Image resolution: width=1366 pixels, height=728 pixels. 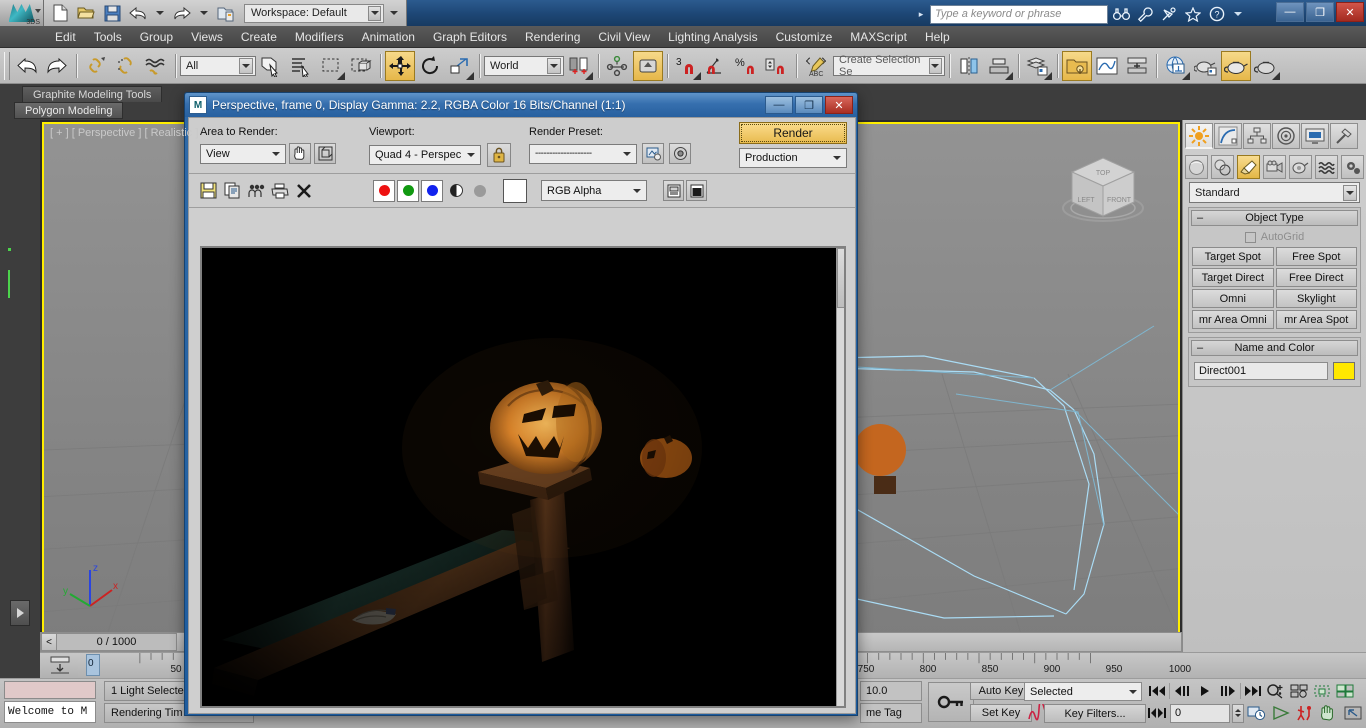 I want to click on pan-view-button, so click(x=1329, y=713).